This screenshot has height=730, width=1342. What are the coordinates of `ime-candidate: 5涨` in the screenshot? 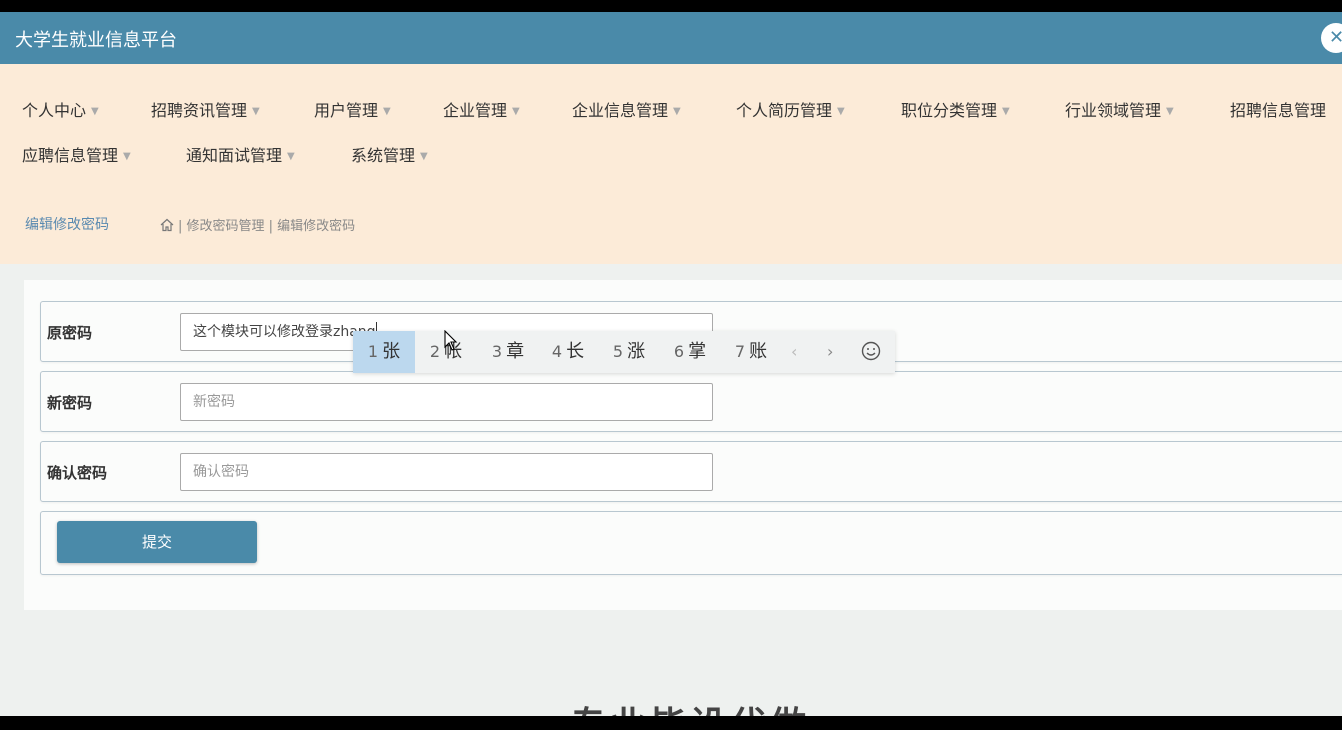 It's located at (629, 352).